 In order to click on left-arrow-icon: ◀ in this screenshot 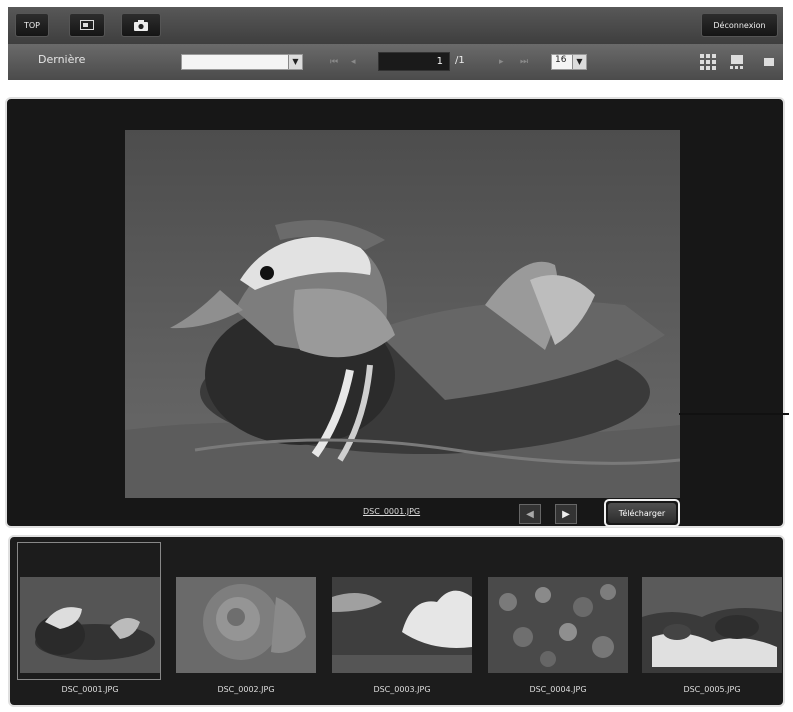, I will do `click(530, 514)`.